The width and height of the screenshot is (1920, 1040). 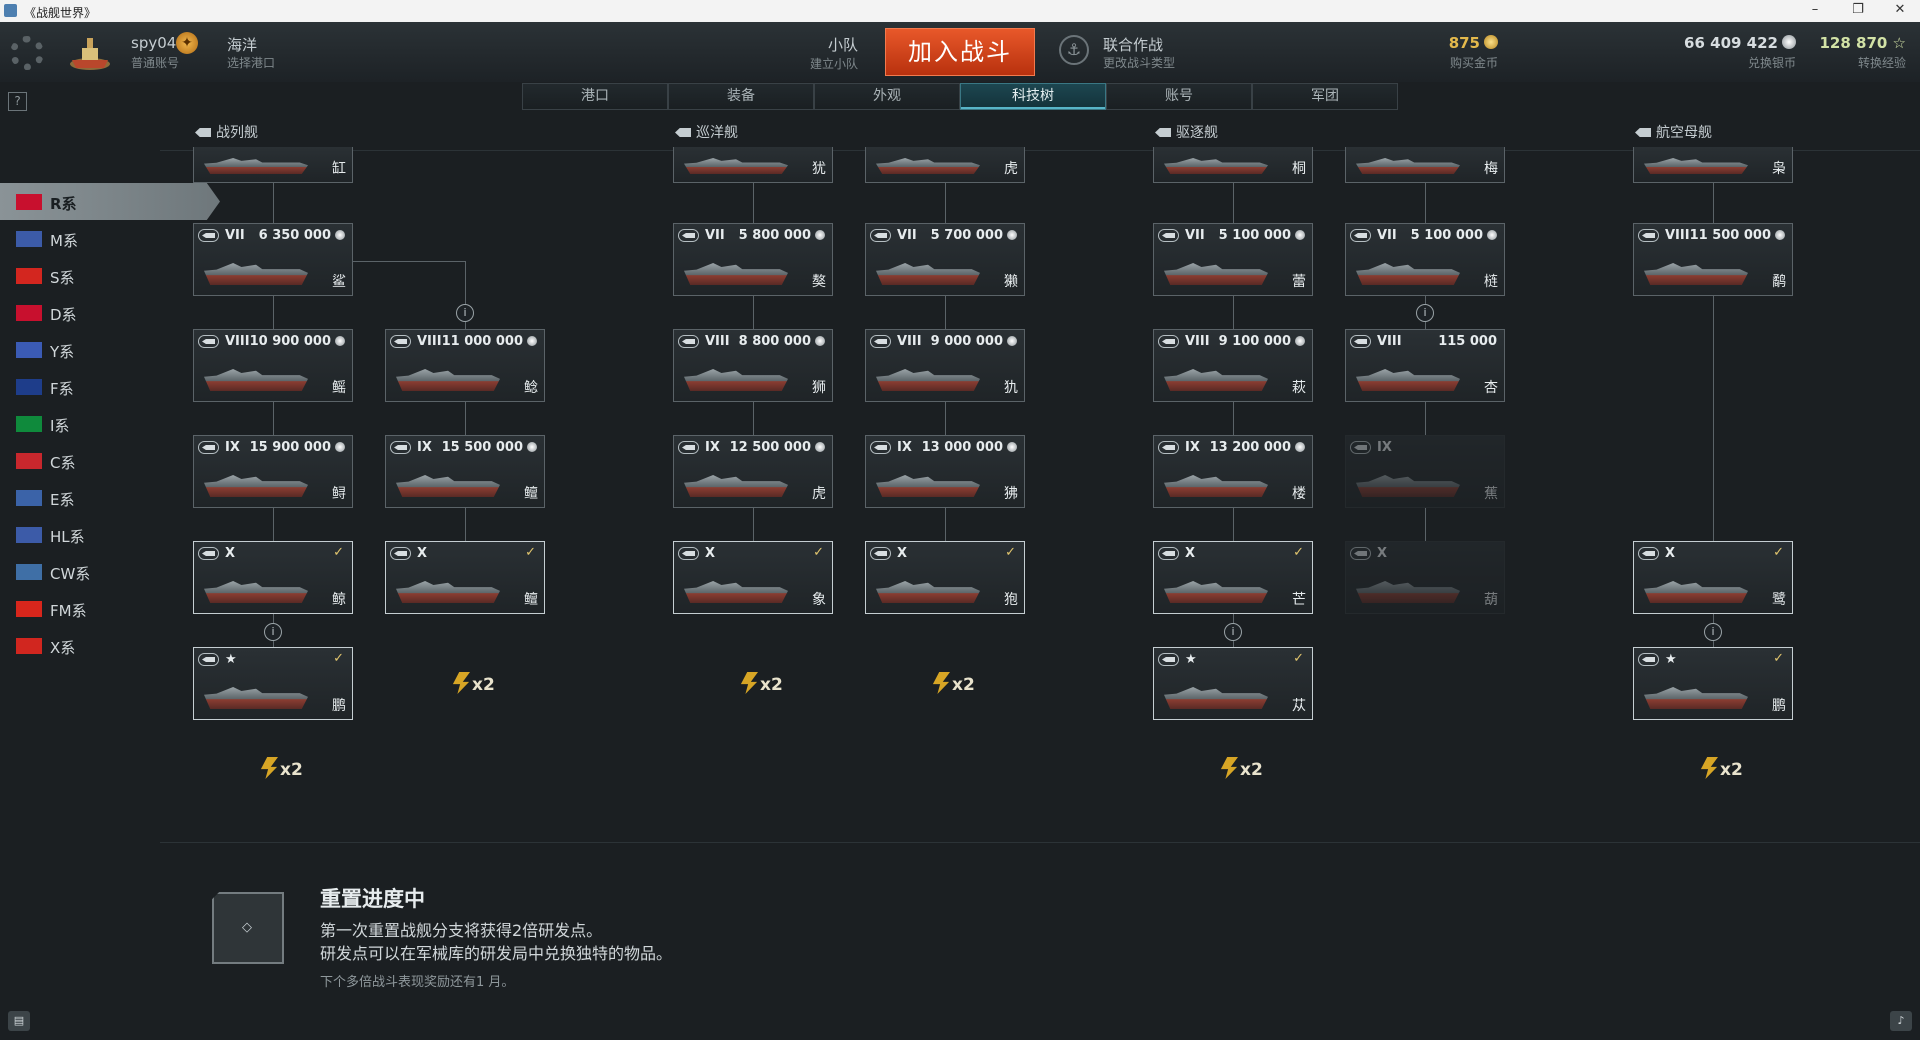 What do you see at coordinates (64, 241) in the screenshot?
I see `nation-label: M系` at bounding box center [64, 241].